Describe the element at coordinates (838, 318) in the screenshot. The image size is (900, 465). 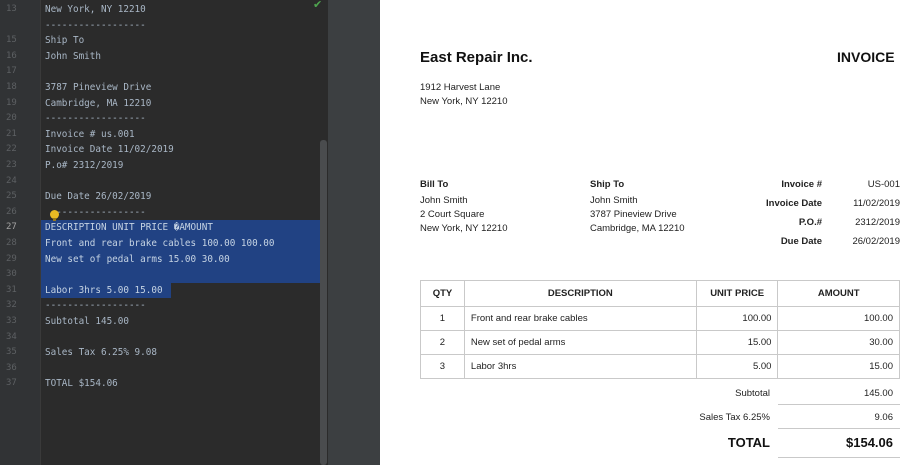
I see `cell-amount: 100.00` at that location.